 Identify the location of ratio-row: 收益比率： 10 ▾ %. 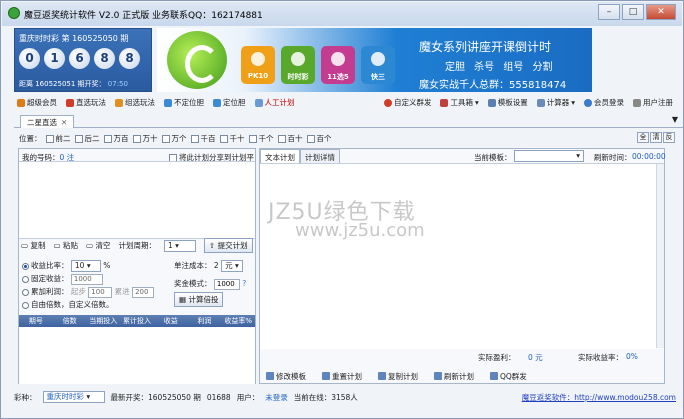
(66, 266).